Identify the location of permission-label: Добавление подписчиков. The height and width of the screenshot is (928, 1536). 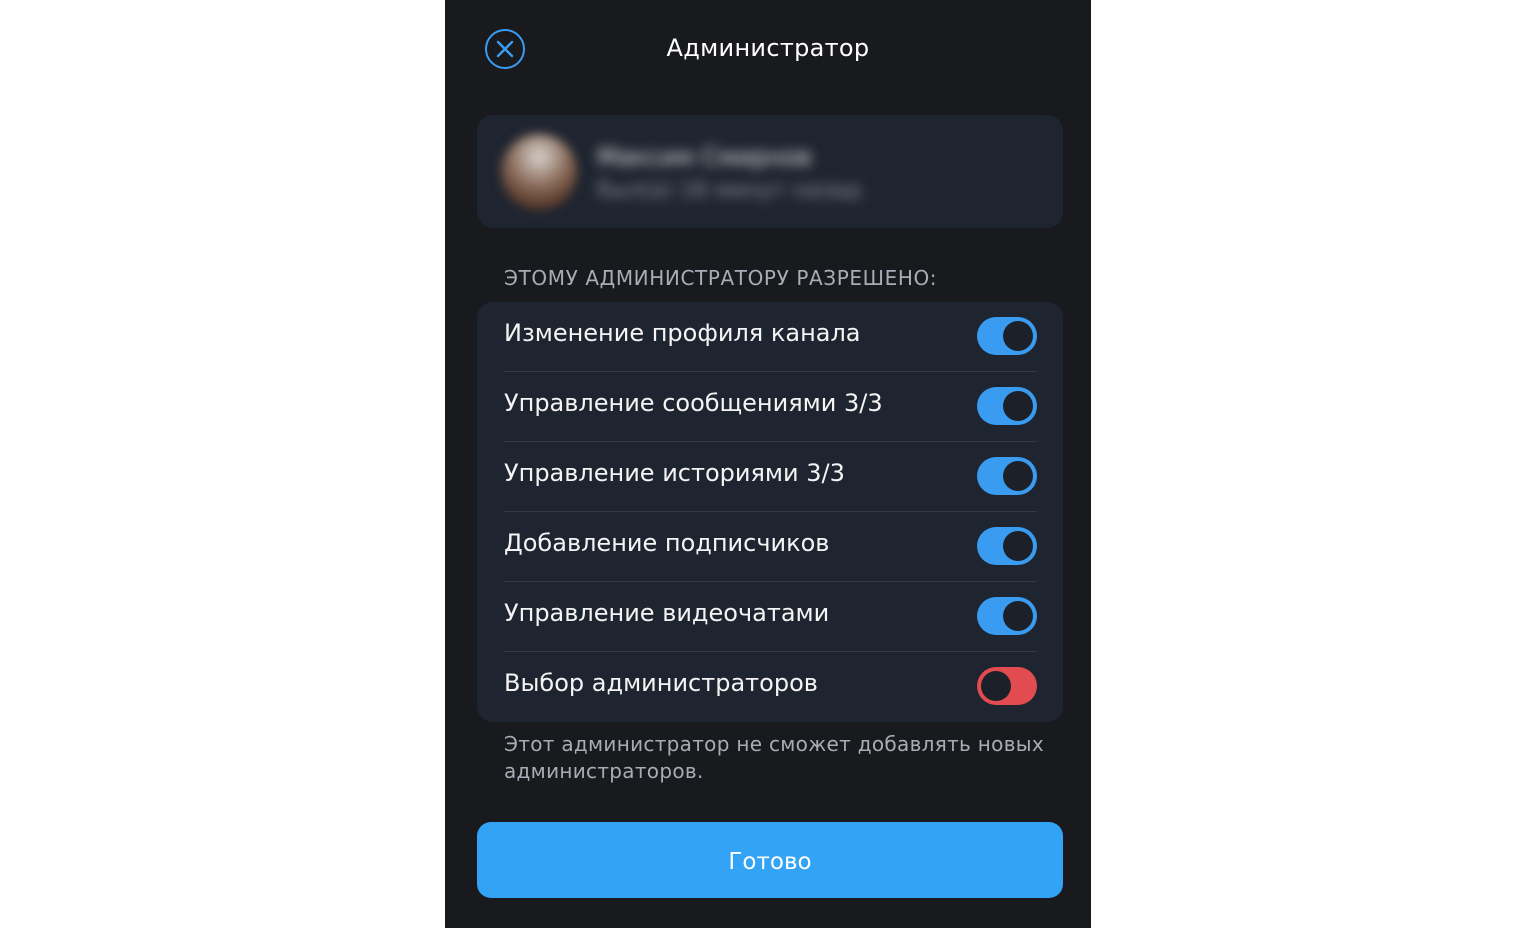
(667, 543).